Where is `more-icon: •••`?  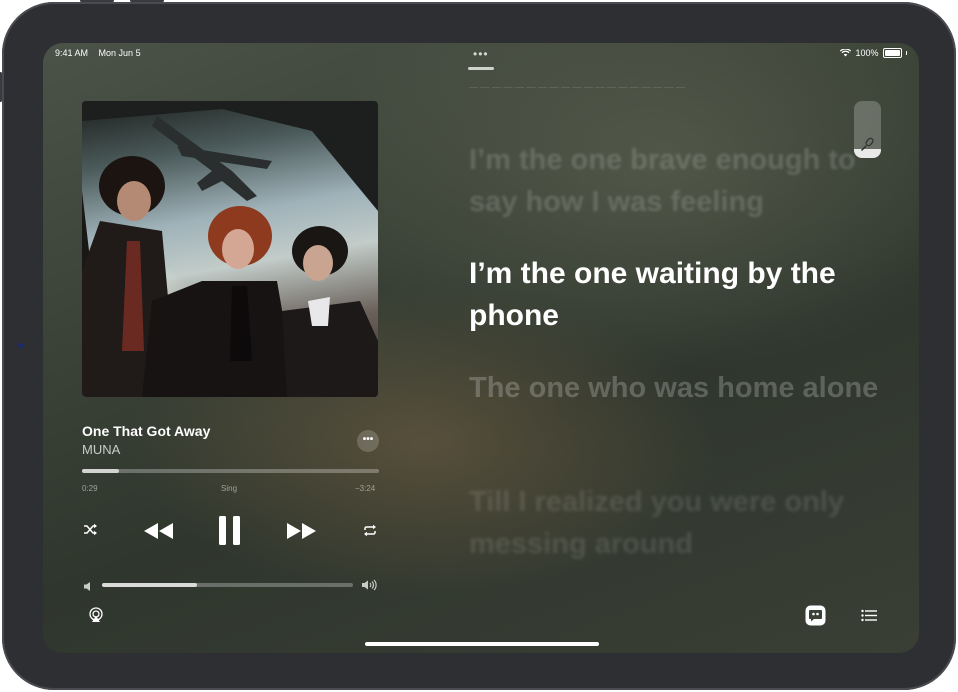
more-icon: ••• is located at coordinates (368, 439).